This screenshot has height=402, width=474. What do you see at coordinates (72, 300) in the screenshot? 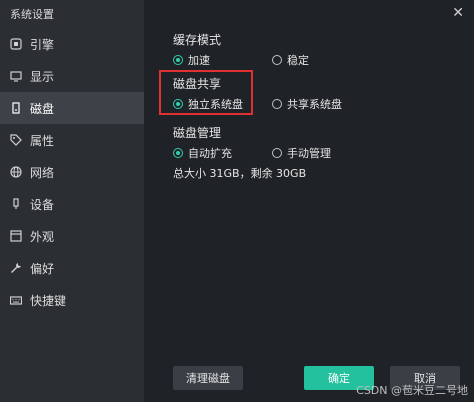
I see `sidebar-item-shortcuts: 快捷键` at bounding box center [72, 300].